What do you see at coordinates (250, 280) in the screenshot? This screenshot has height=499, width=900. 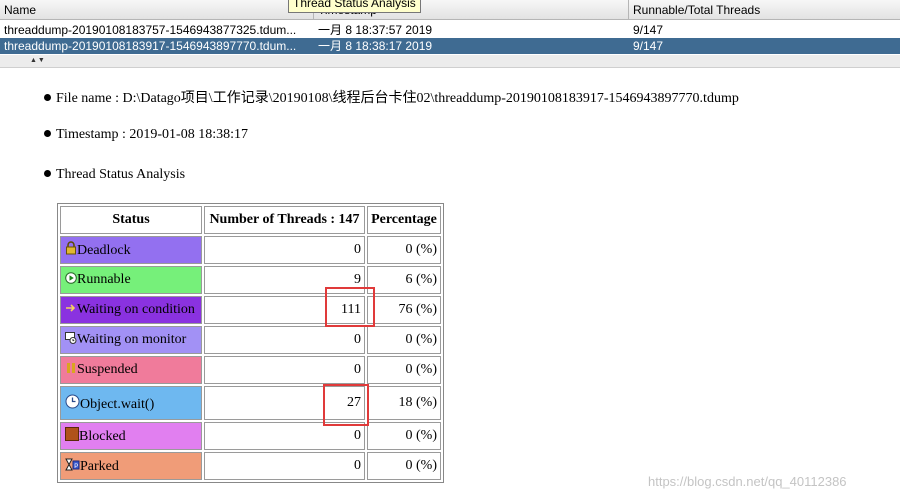 I see `status-row-runnable: Runnable 9 6 (%)` at bounding box center [250, 280].